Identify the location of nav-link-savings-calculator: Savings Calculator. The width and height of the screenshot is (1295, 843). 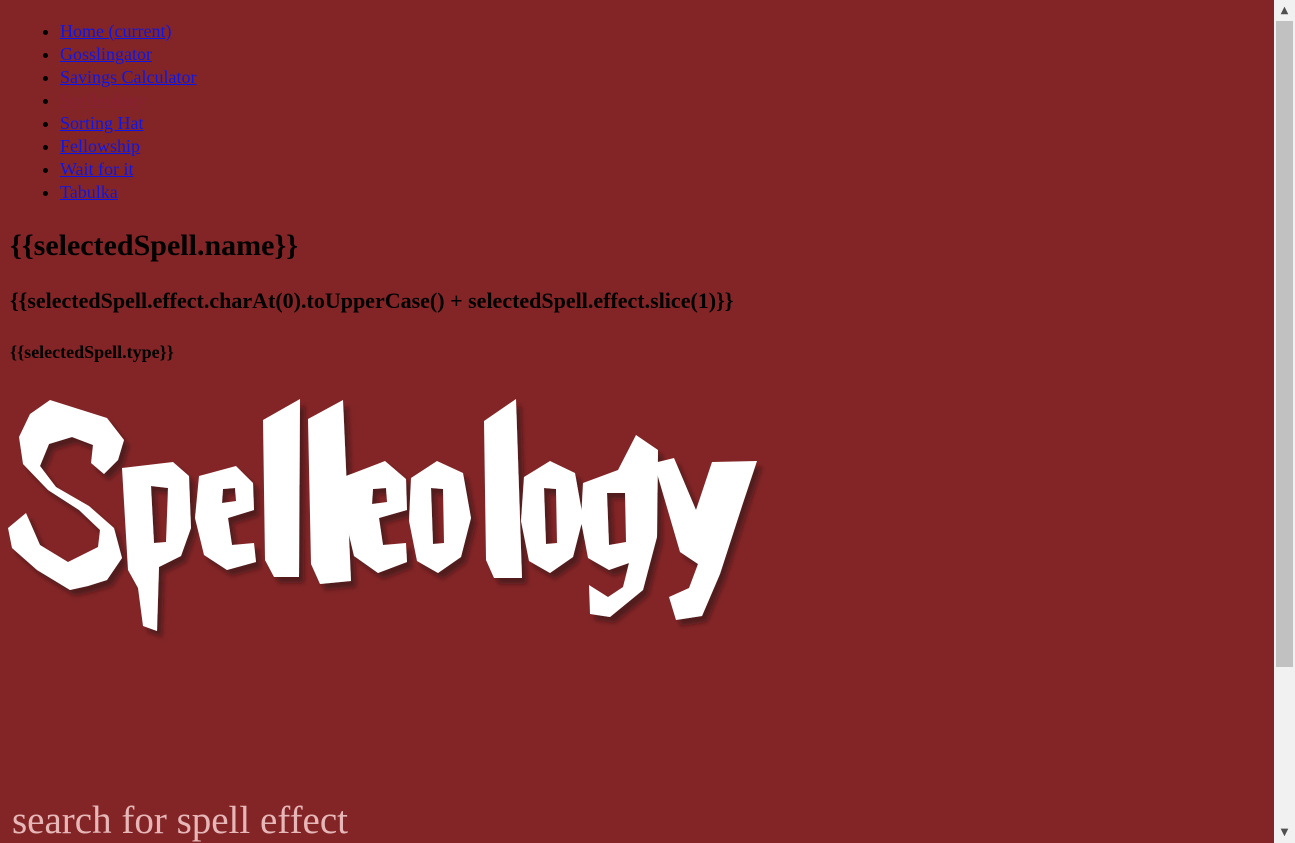
(128, 77).